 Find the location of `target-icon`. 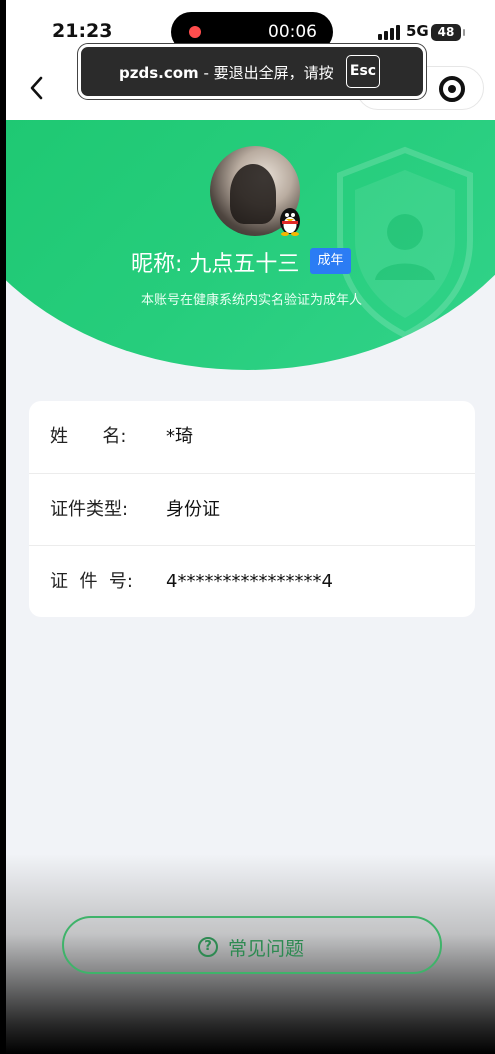

target-icon is located at coordinates (452, 89).